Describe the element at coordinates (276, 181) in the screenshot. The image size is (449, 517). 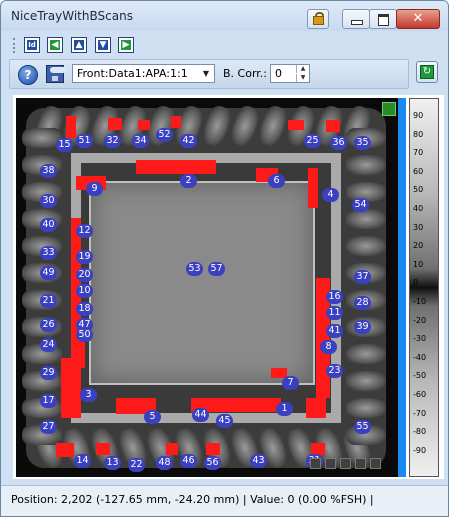
I see `channel-label: 6` at that location.